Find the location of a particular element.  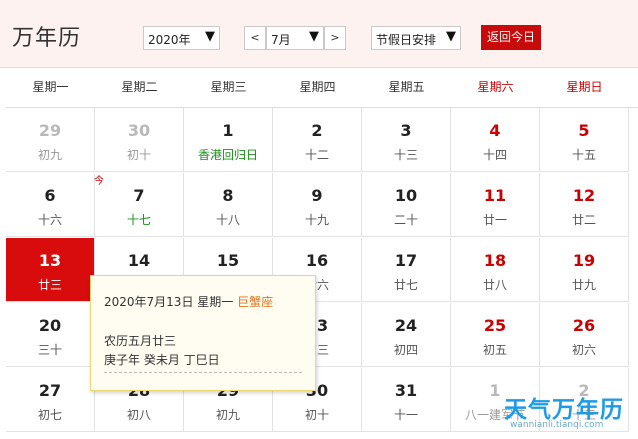

calendar-day: 7 十七 今 is located at coordinates (139, 205).